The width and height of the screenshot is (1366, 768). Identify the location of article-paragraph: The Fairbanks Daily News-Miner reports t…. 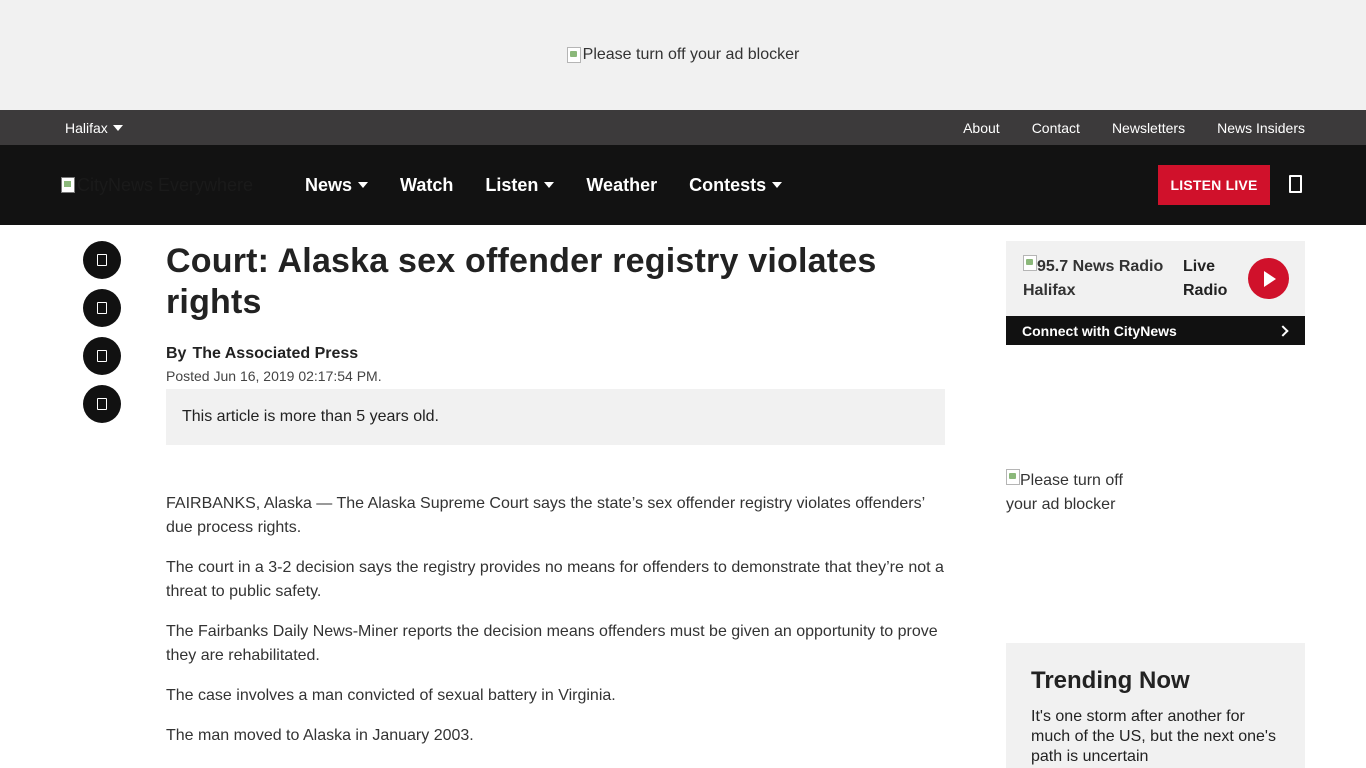
(552, 643).